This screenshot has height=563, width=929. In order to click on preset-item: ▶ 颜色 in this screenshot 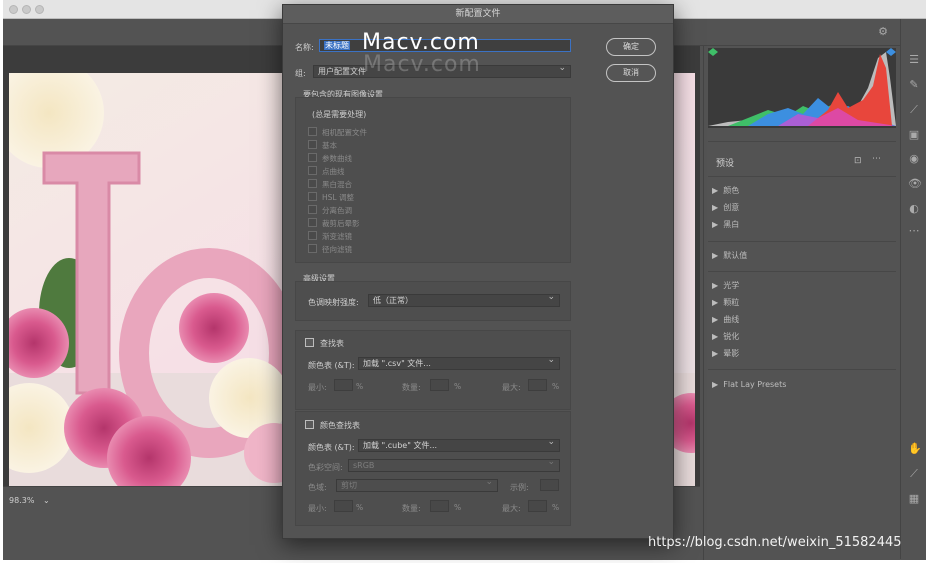, I will do `click(802, 190)`.